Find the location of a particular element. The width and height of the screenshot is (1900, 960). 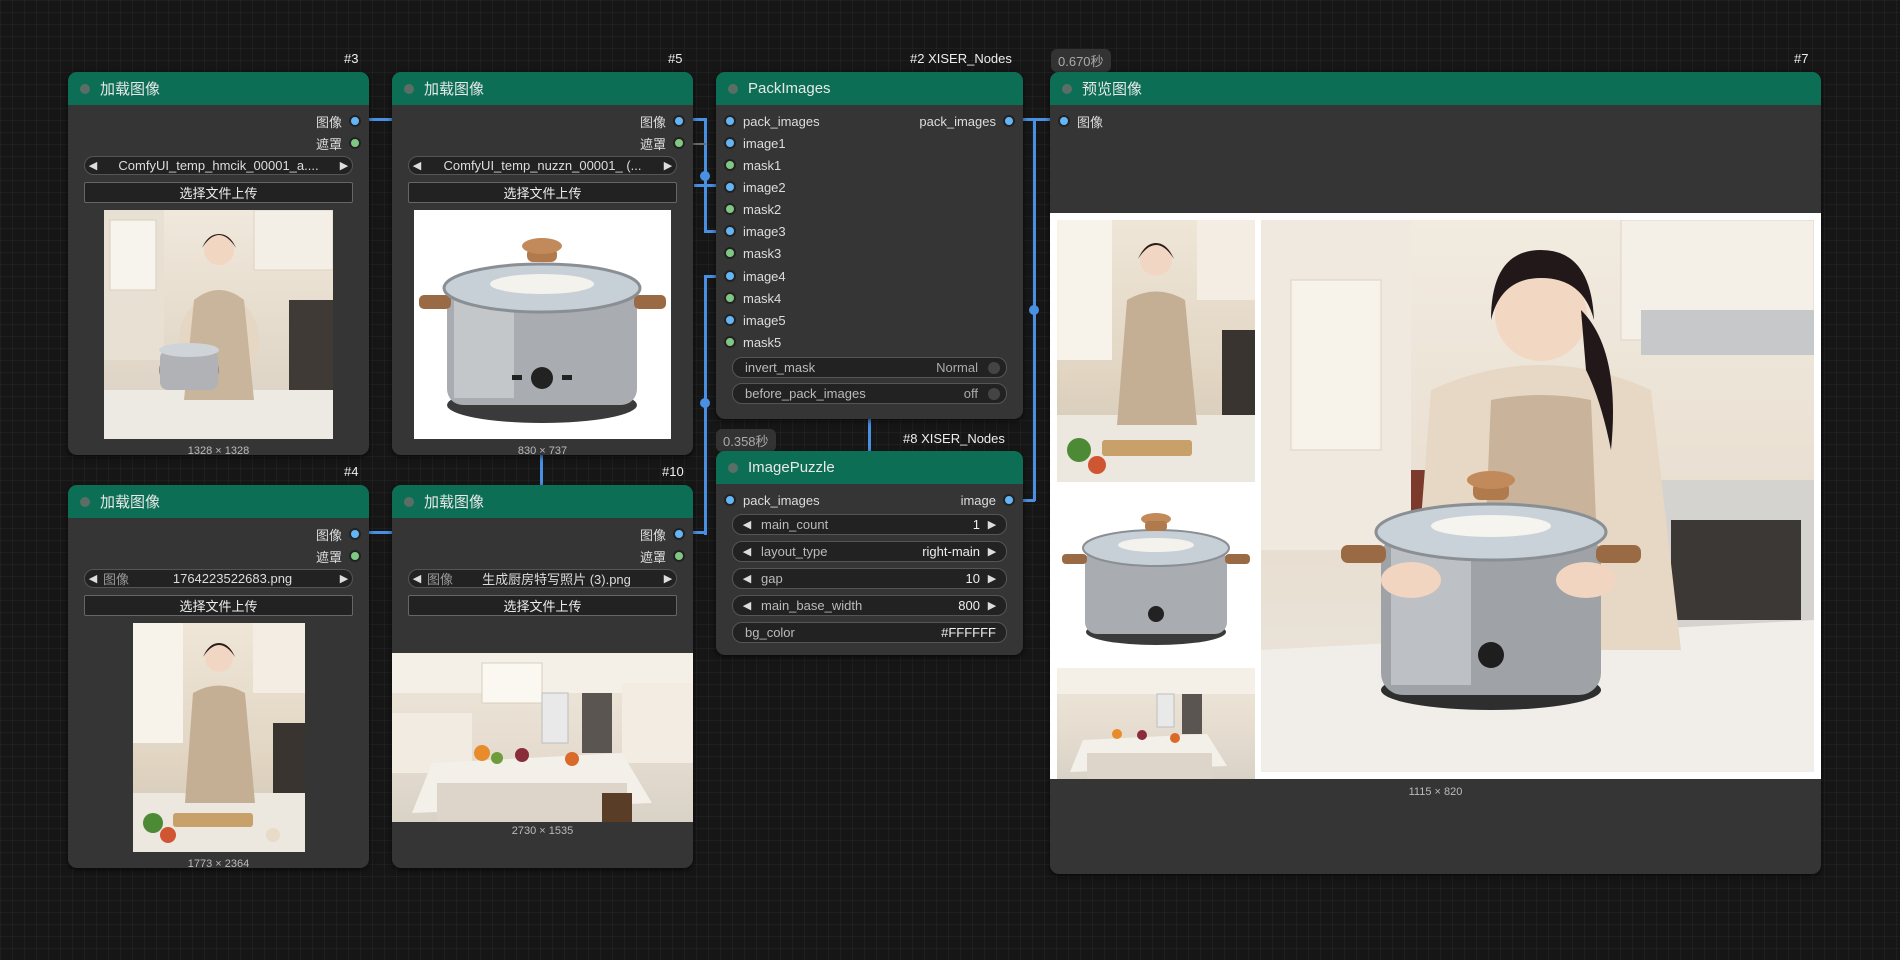

input-mask5: mask5 is located at coordinates (752, 342).